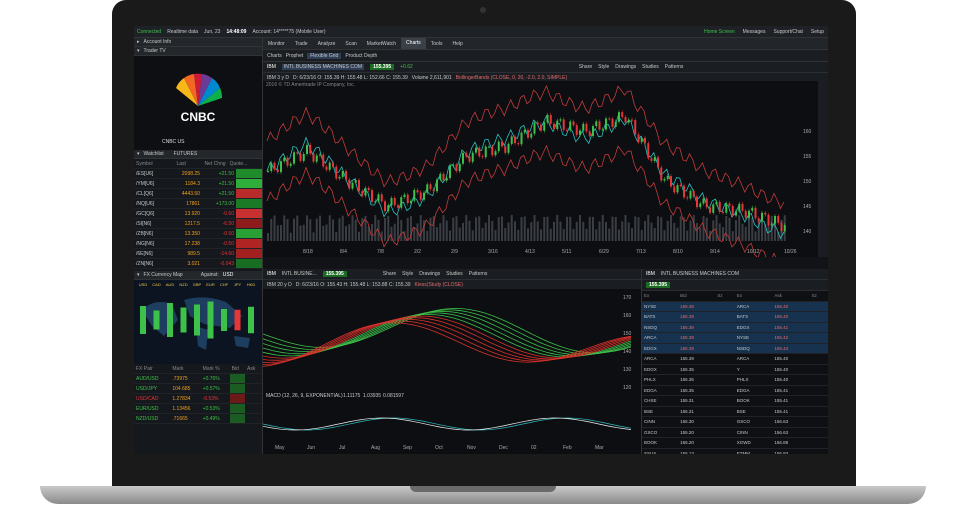 Image resolution: width=966 pixels, height=508 pixels. I want to click on level2-row: GSCO 155.20 CINN 156.63, so click(735, 432).